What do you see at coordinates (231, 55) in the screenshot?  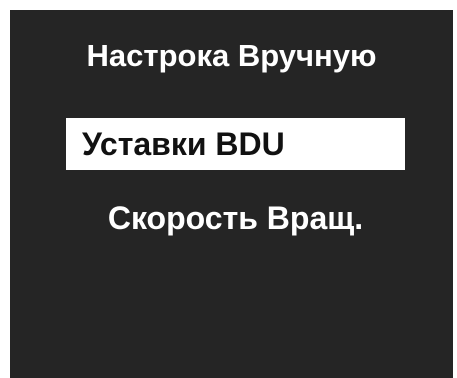 I see `menu-title: Настрока Вручную` at bounding box center [231, 55].